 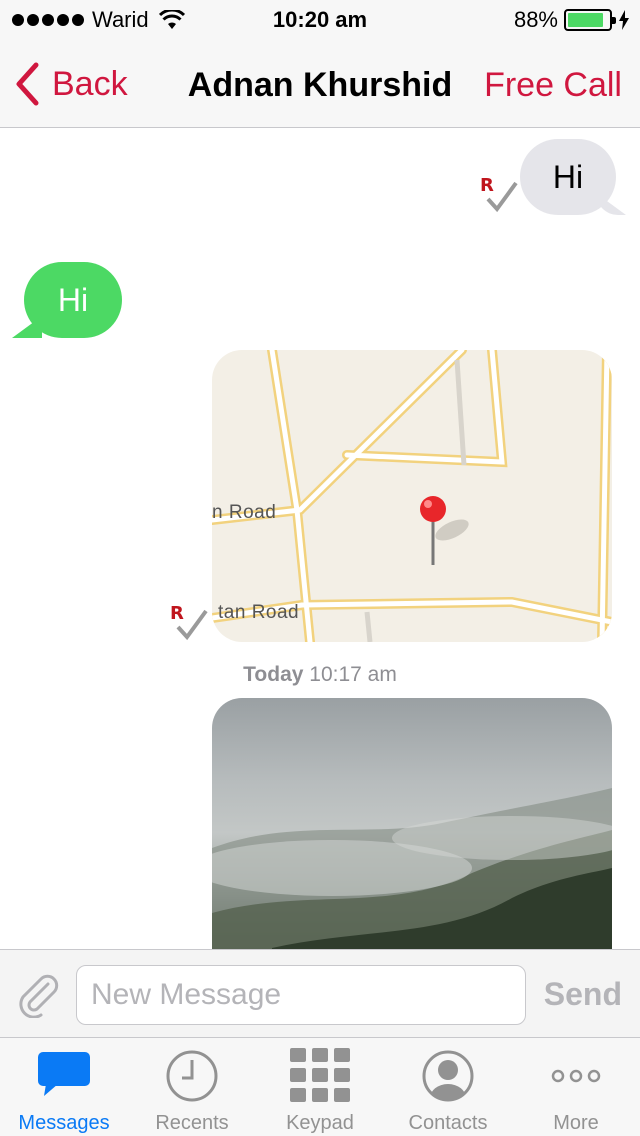 What do you see at coordinates (192, 1123) in the screenshot?
I see `tab-label: Recents` at bounding box center [192, 1123].